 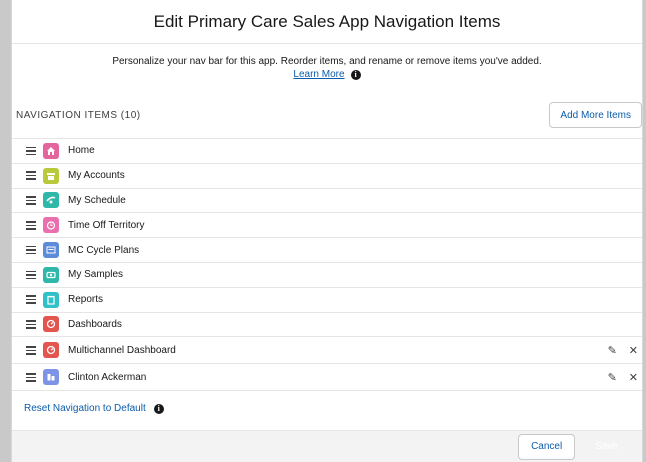 I want to click on item-label: Time Off Territory, so click(x=106, y=225).